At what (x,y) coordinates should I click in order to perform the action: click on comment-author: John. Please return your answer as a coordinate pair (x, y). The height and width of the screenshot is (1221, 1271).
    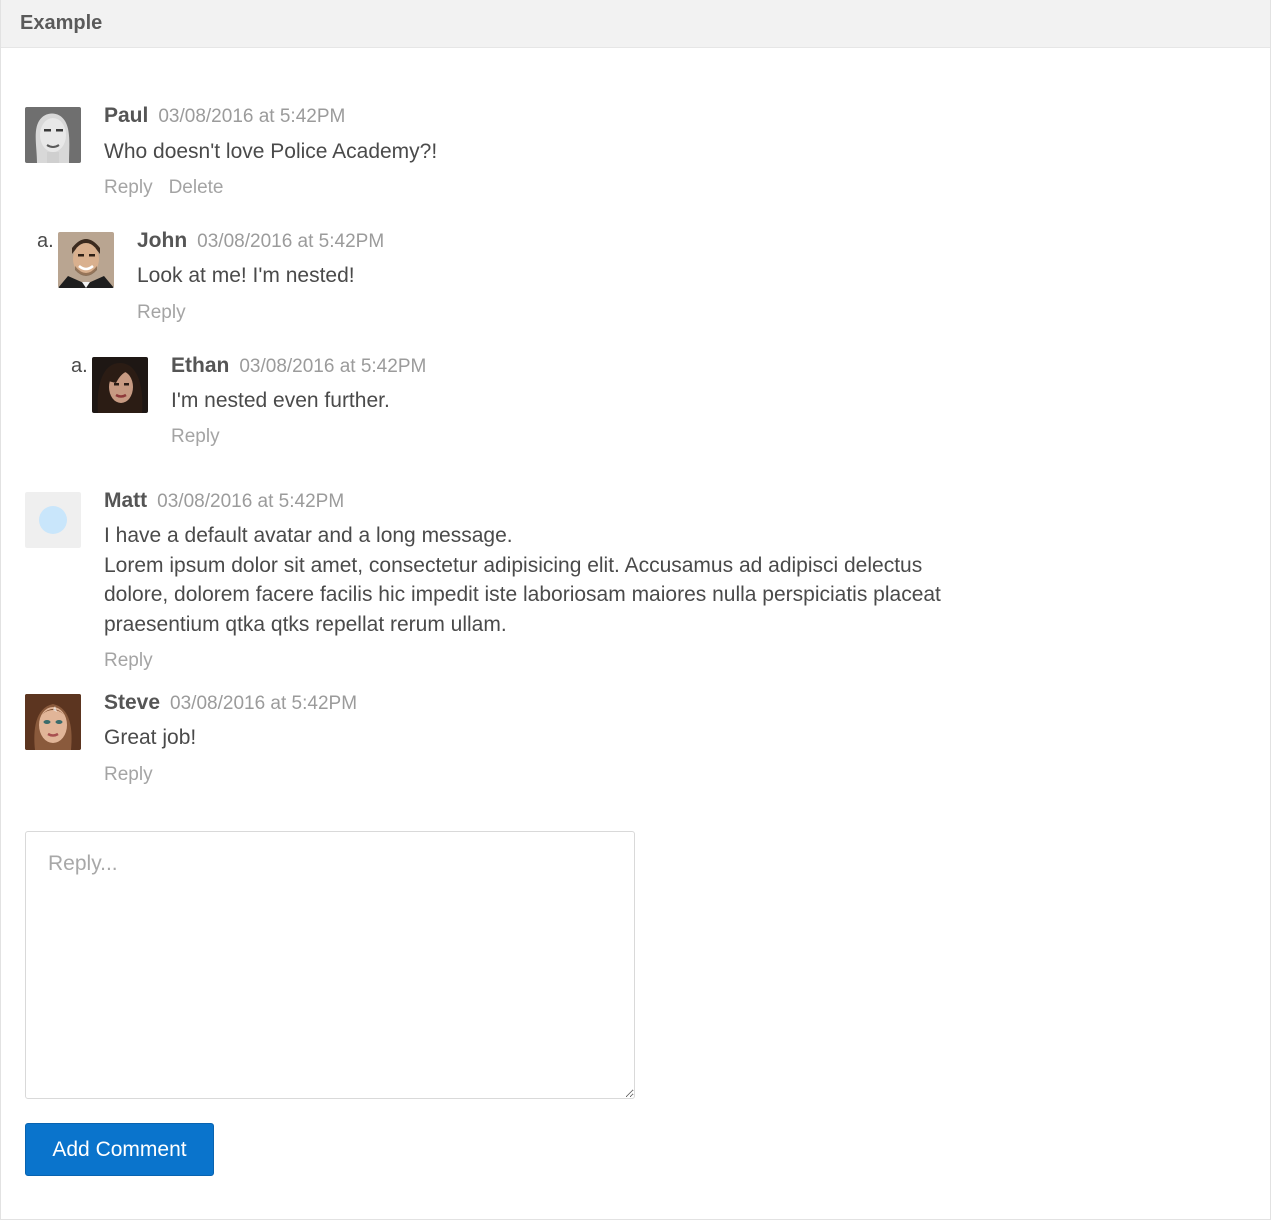
    Looking at the image, I should click on (162, 240).